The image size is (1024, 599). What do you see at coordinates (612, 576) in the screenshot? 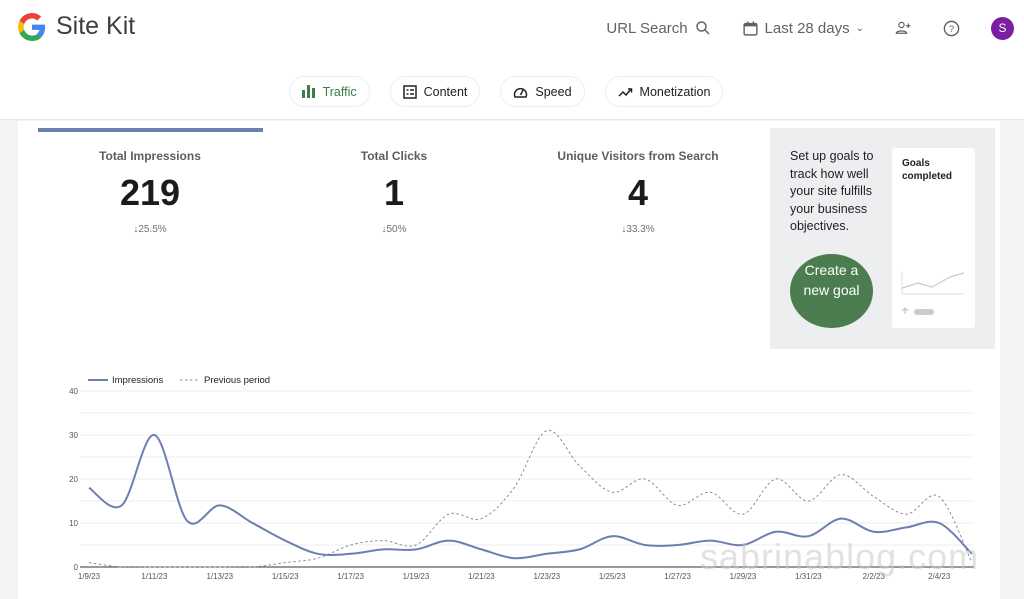
I see `x-tick-label: 1/25/23` at bounding box center [612, 576].